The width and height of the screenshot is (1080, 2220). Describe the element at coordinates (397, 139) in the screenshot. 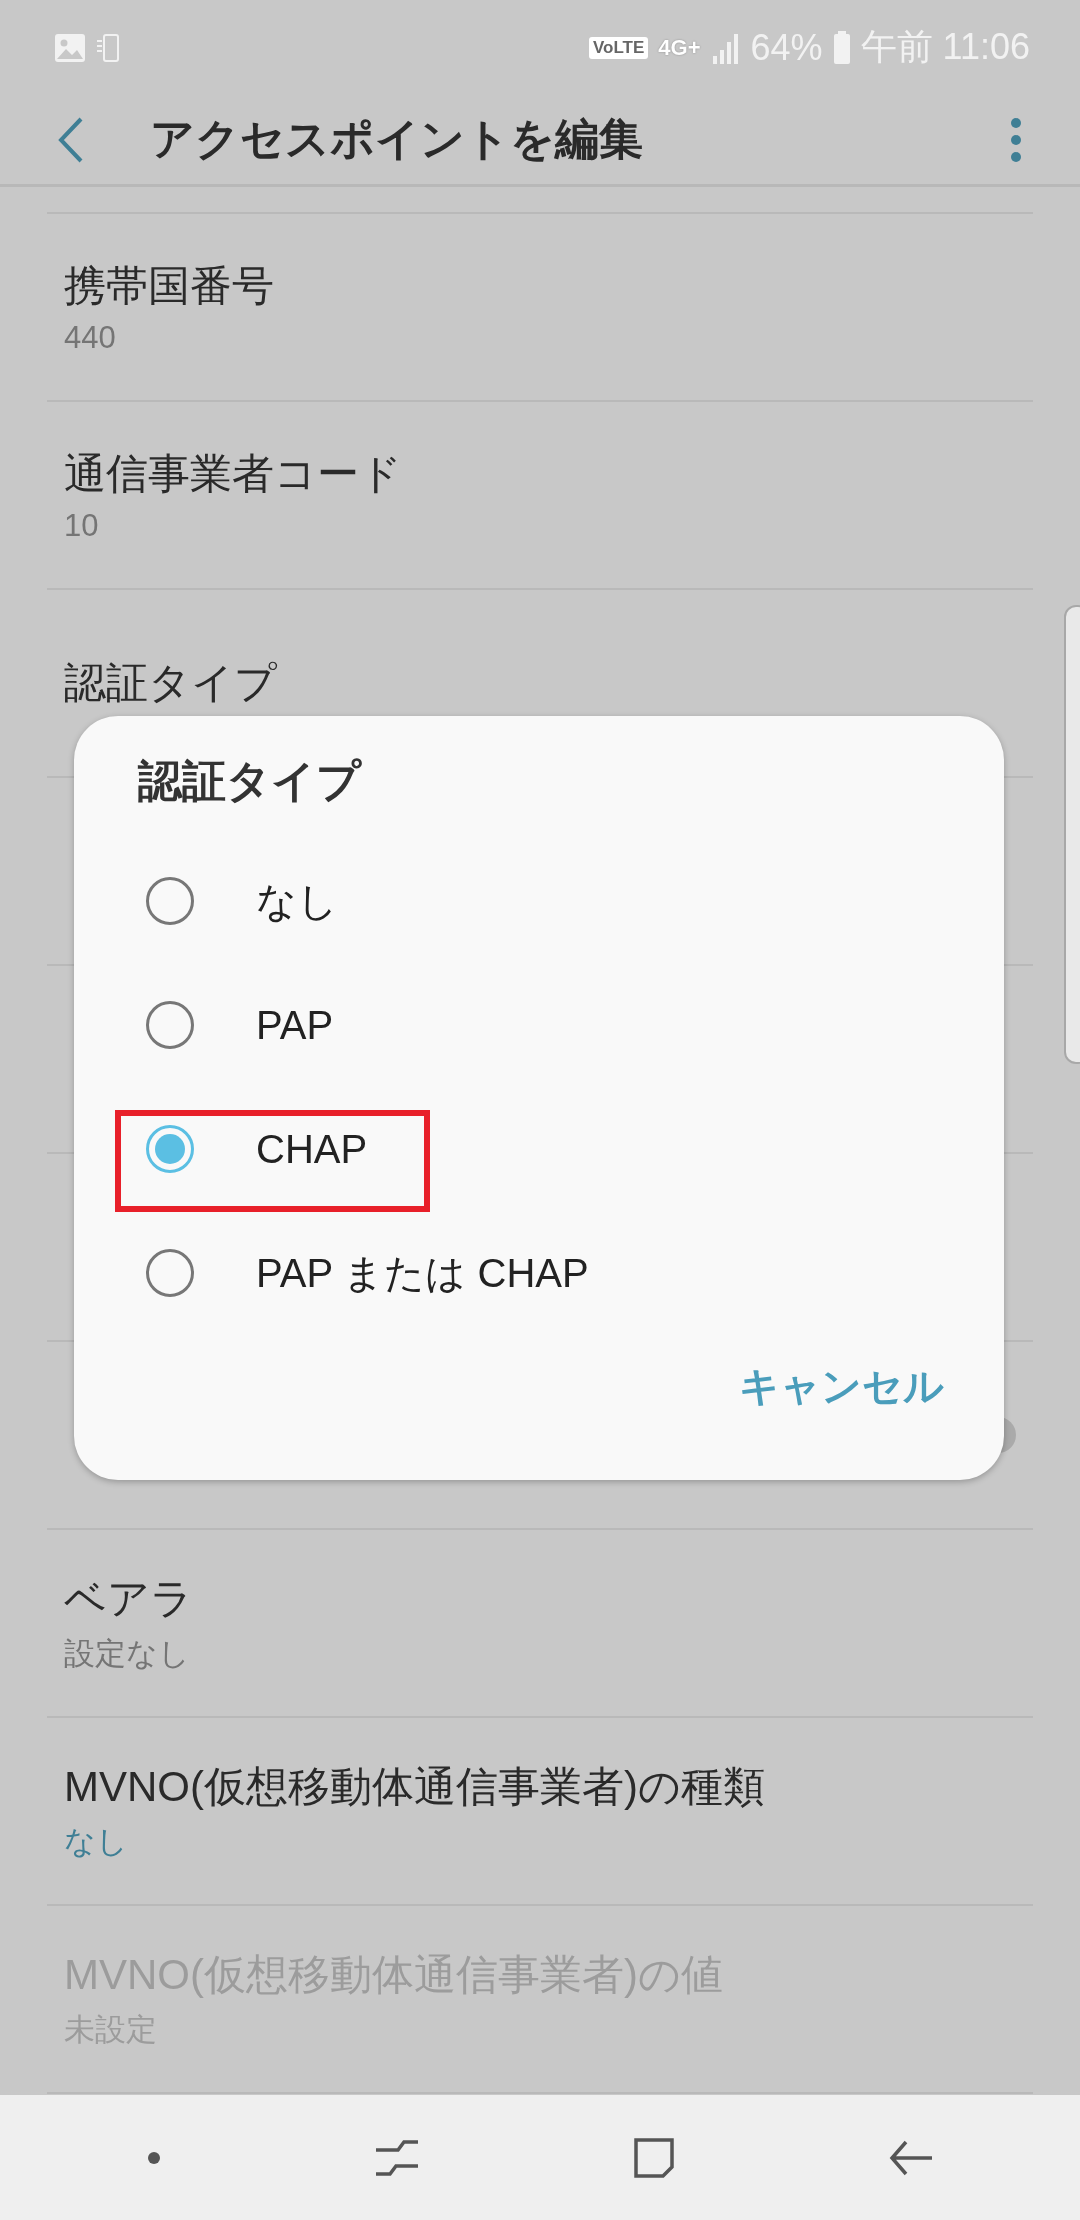

I see `screen-title: アクセスポイントを編集` at that location.